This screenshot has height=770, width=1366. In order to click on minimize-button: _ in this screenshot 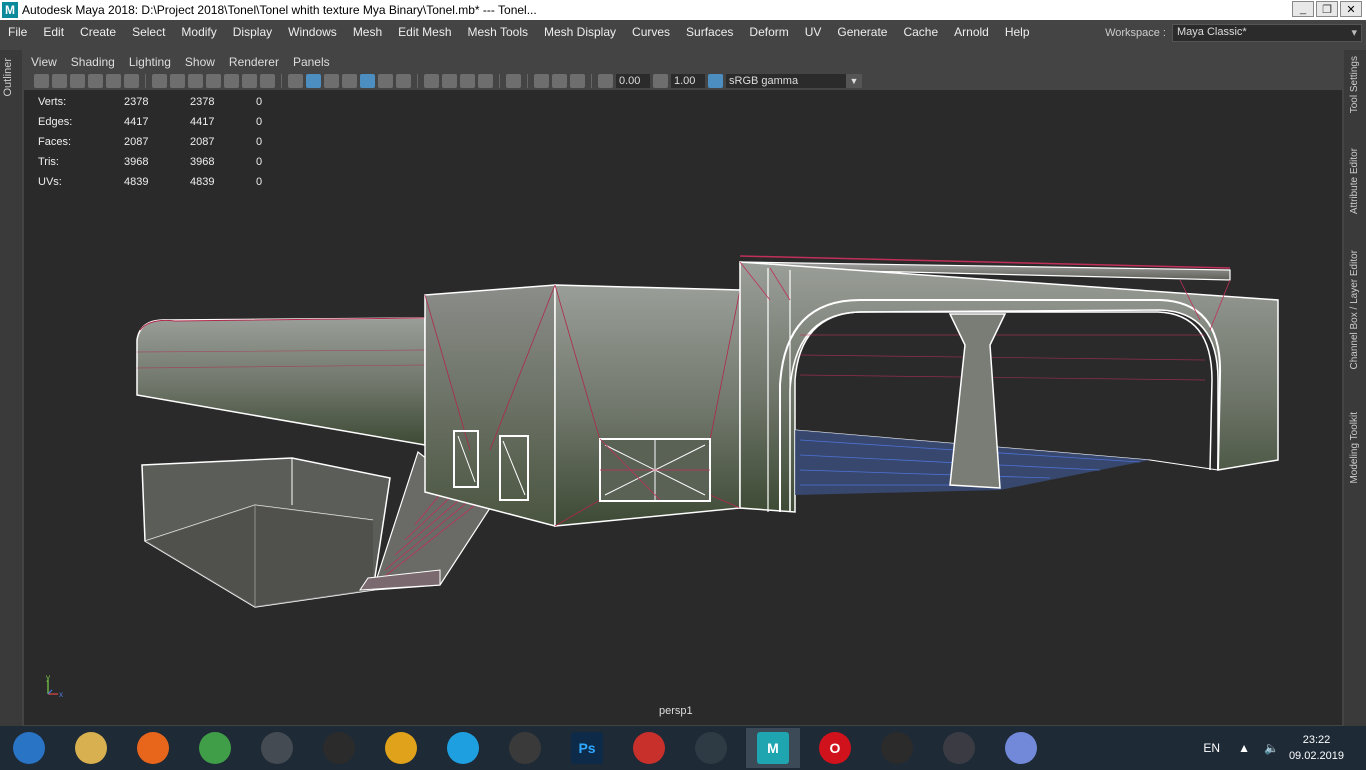, I will do `click(1303, 9)`.